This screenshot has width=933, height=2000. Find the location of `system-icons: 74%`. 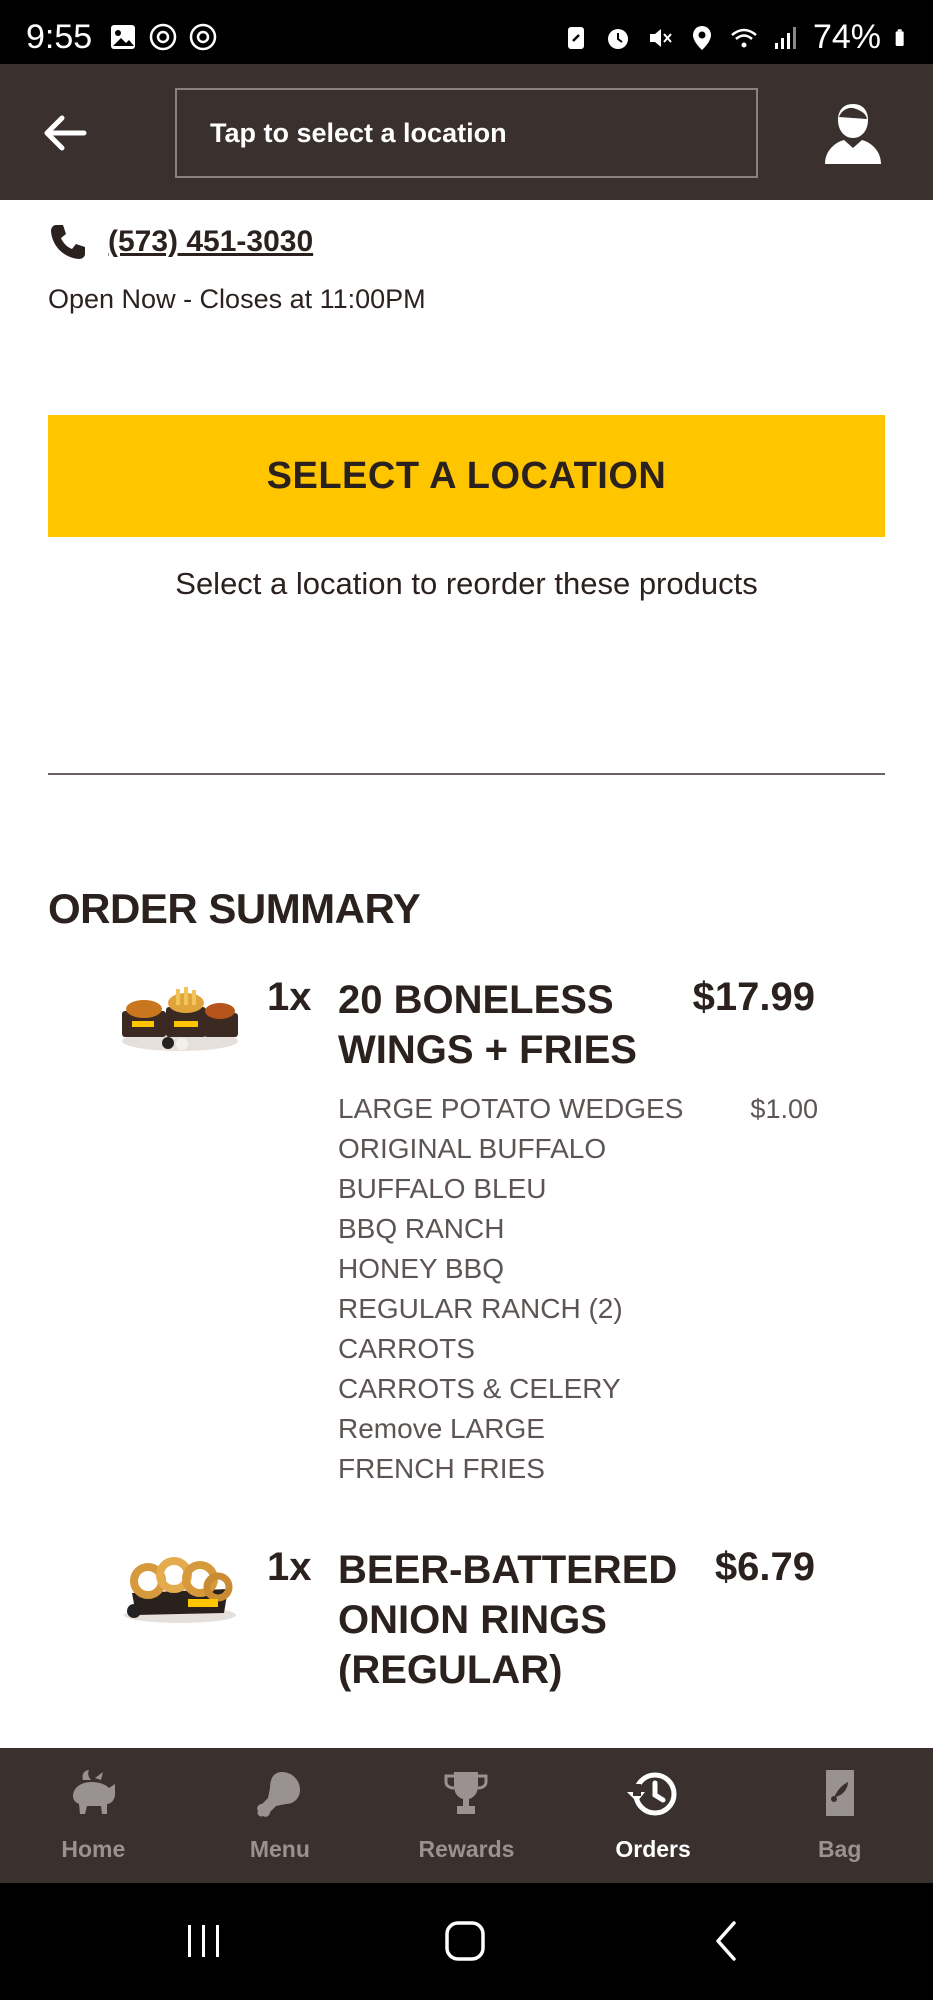

system-icons: 74% is located at coordinates (737, 37).